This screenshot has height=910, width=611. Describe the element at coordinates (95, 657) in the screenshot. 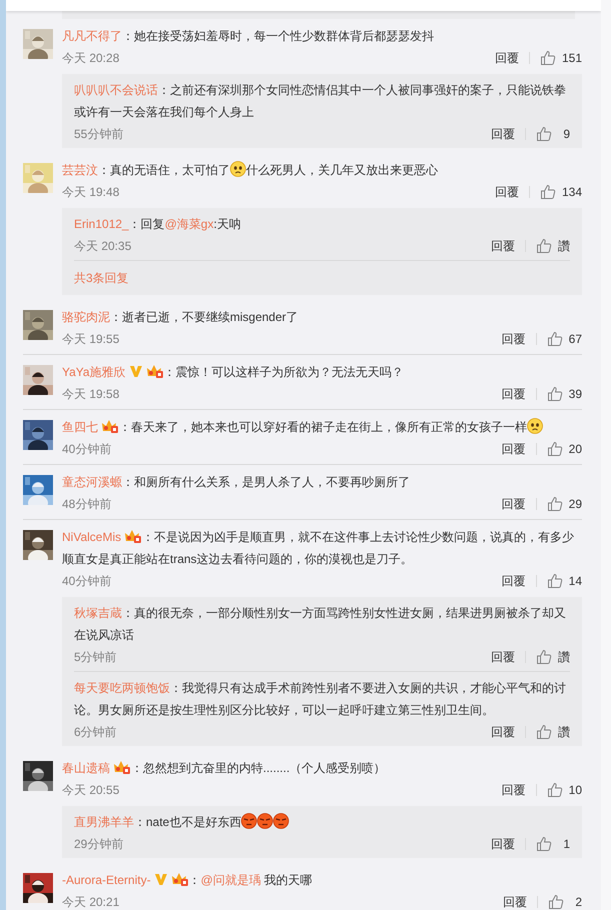

I see `timestamp: 5分钟前` at that location.